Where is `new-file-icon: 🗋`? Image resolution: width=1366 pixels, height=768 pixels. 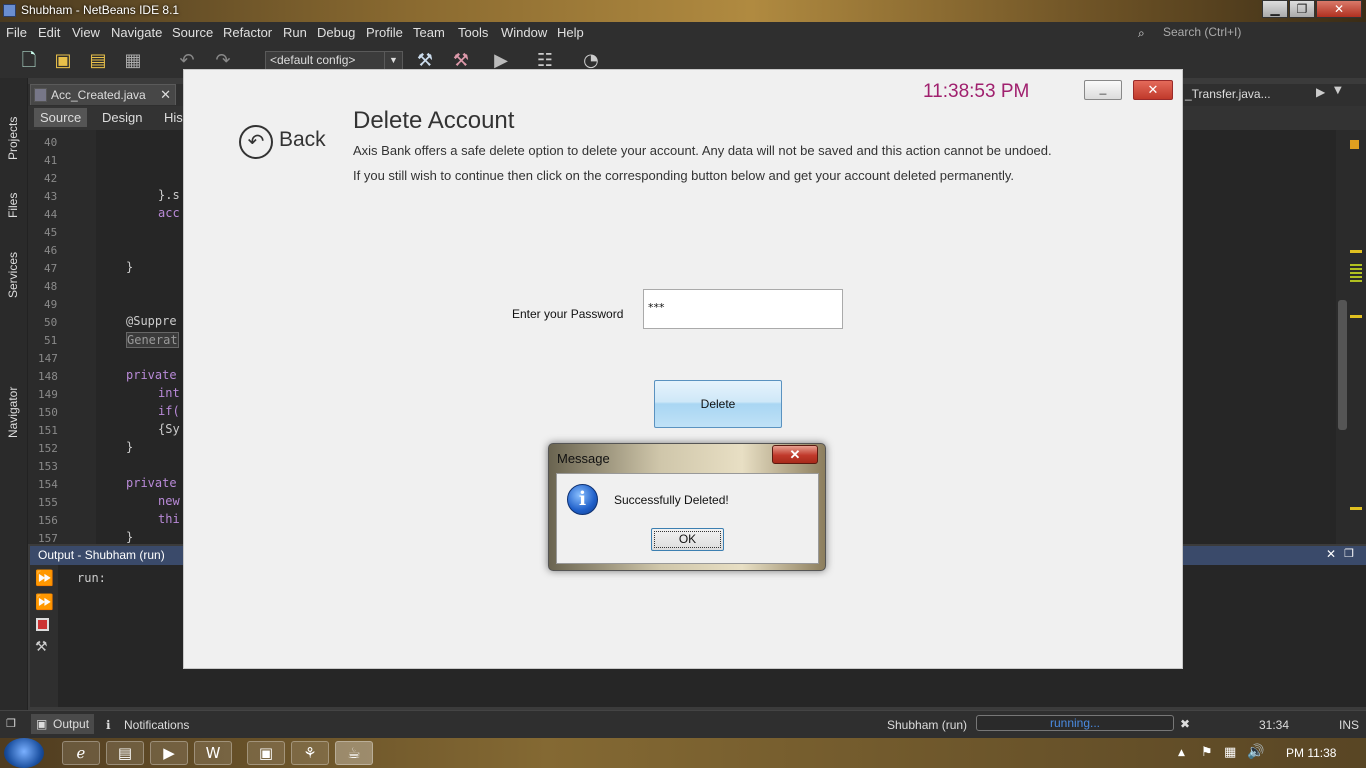
new-file-icon: 🗋 is located at coordinates (29, 61).